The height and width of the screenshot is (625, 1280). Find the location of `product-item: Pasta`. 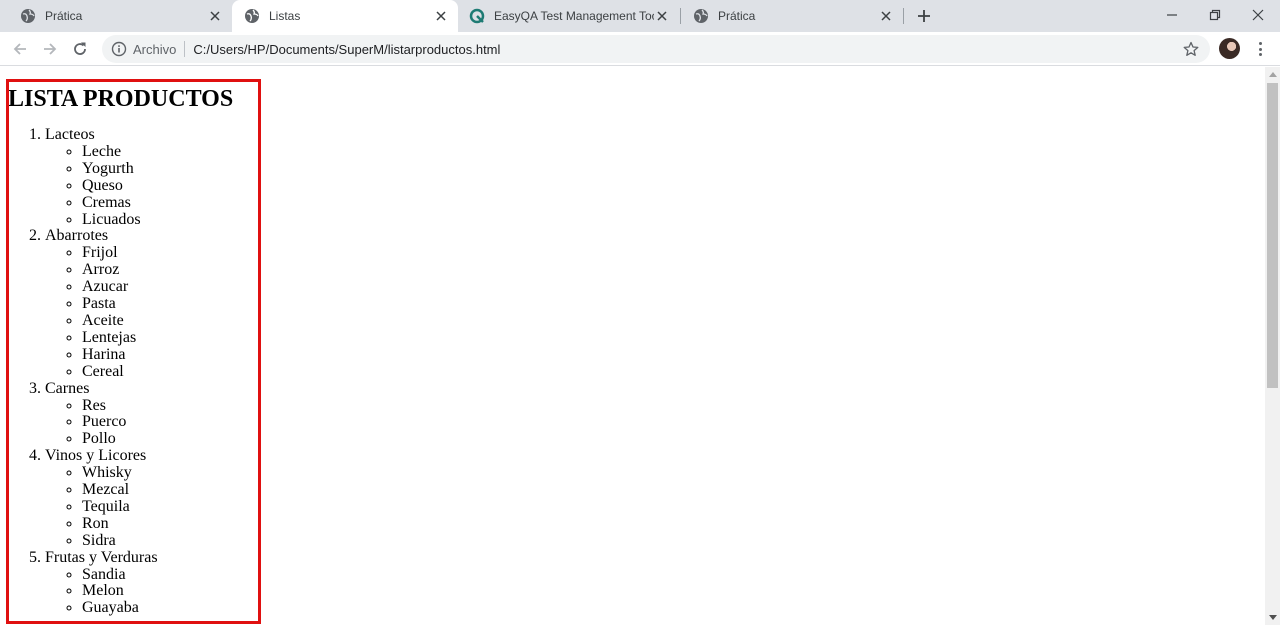

product-item: Pasta is located at coordinates (157, 304).